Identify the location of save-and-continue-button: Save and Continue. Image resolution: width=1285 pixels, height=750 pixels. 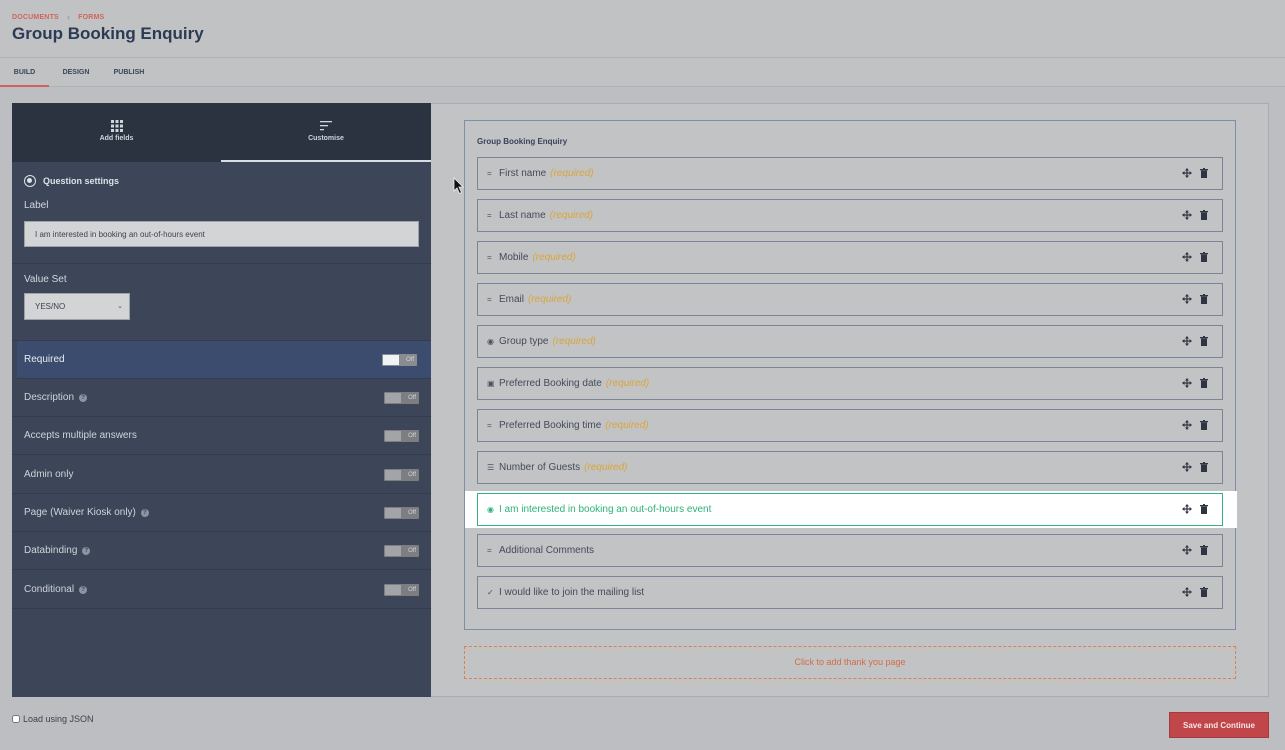
(1219, 725).